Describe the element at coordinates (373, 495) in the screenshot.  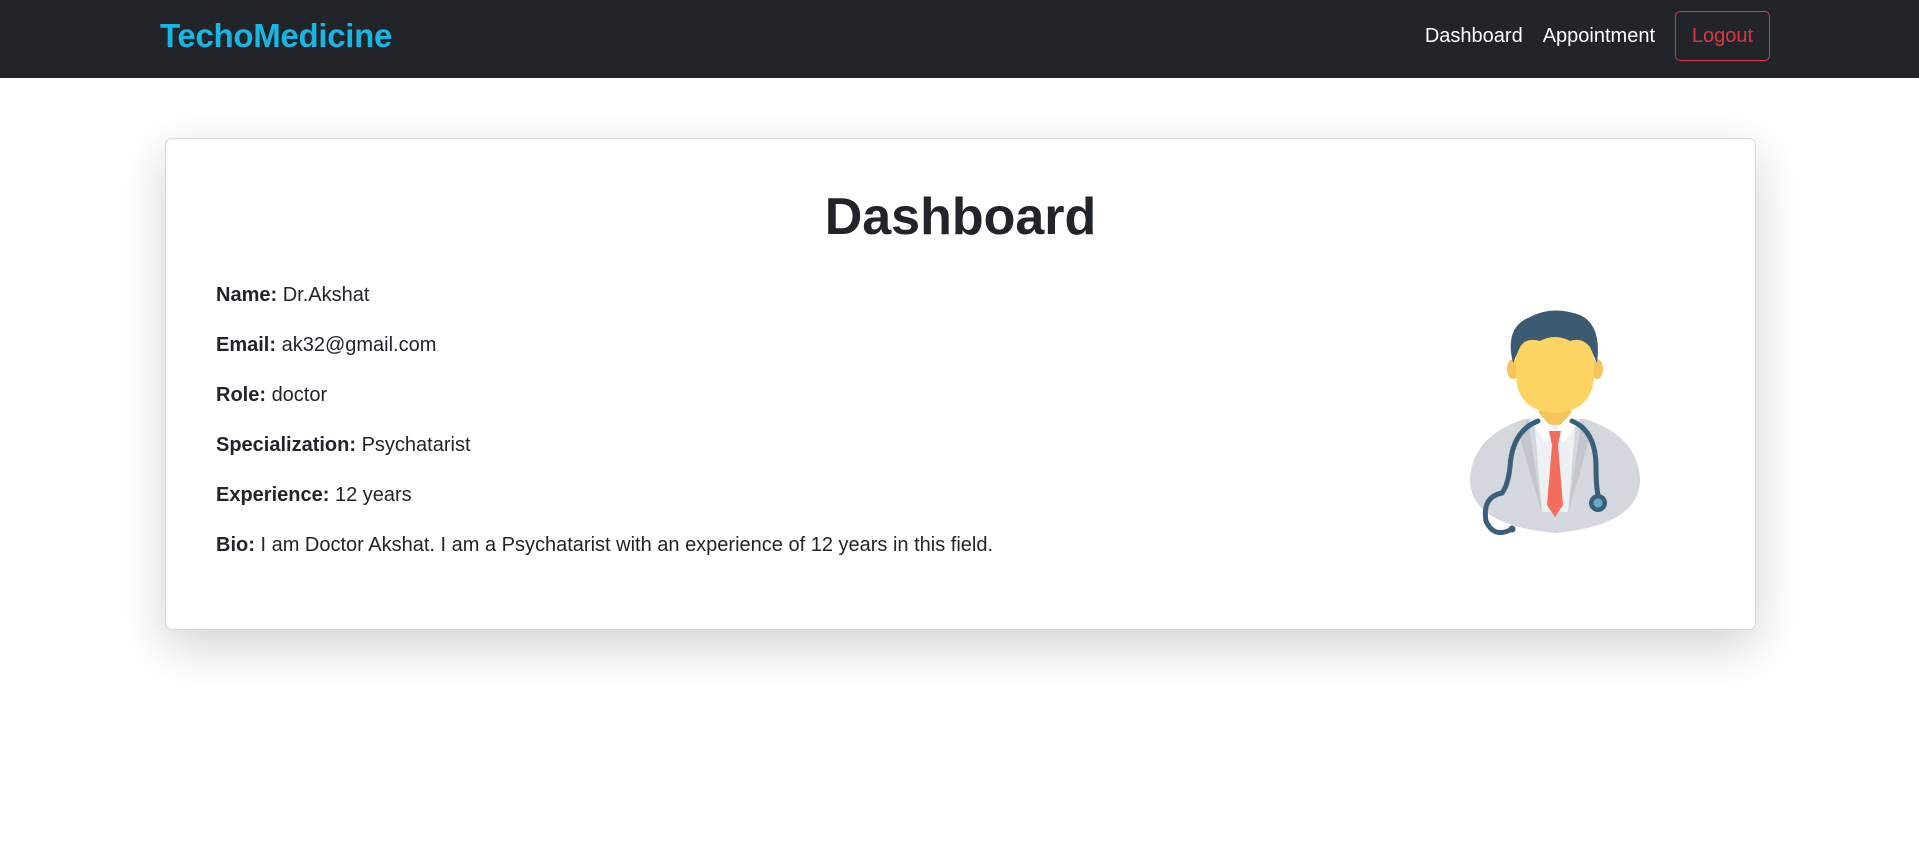
I see `experience-value: 12 years` at that location.